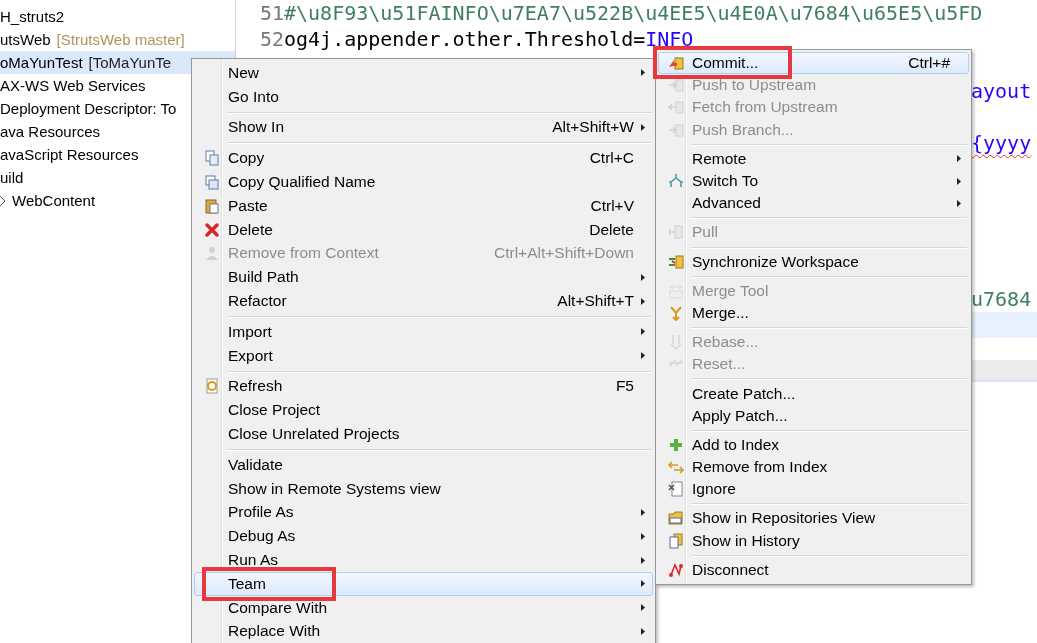  What do you see at coordinates (423, 158) in the screenshot?
I see `menu-item: Copy Ctrl+C` at bounding box center [423, 158].